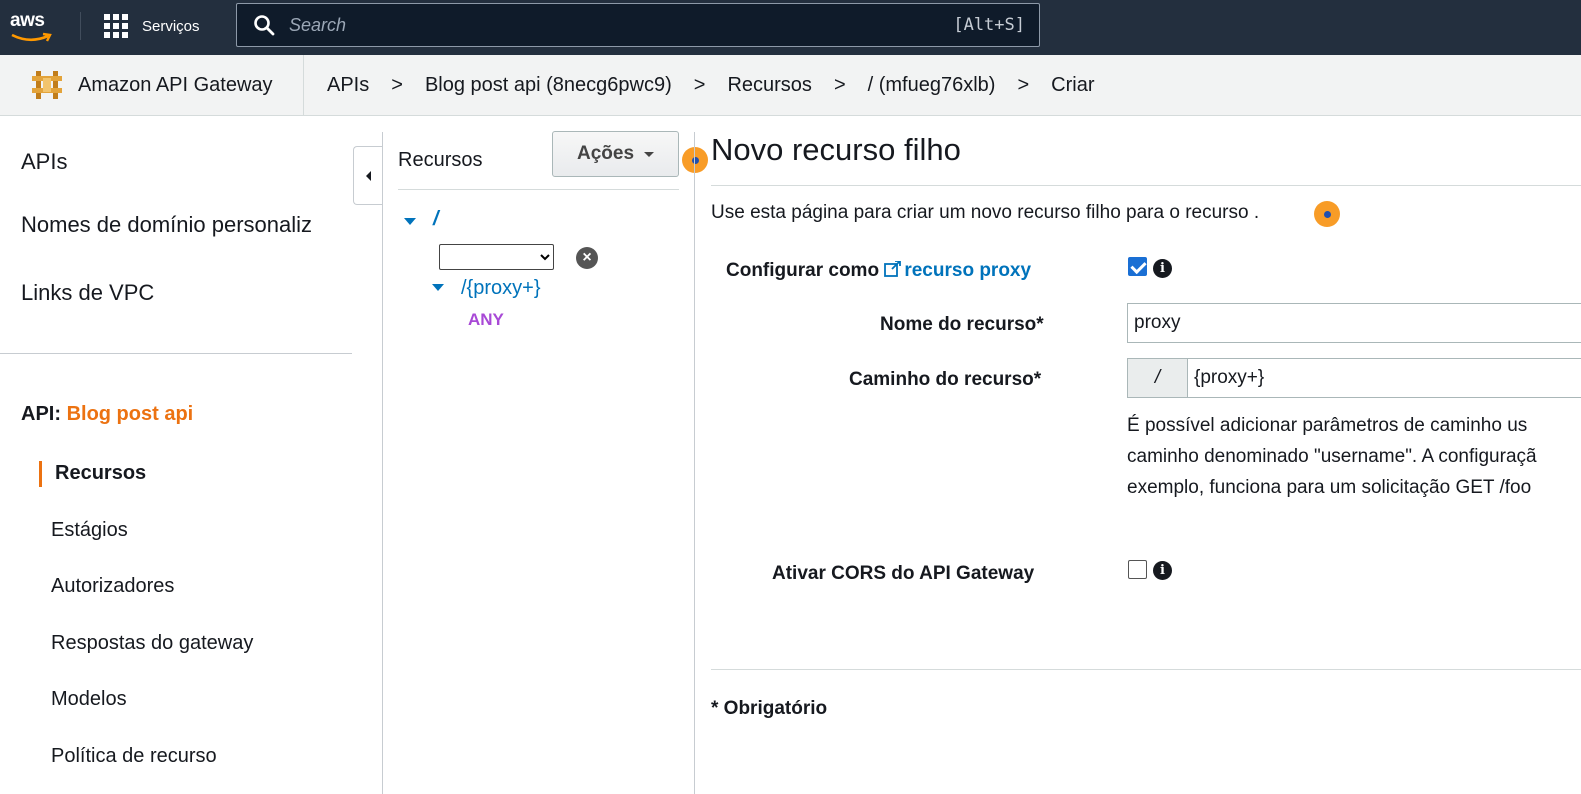  Describe the element at coordinates (968, 270) in the screenshot. I see `proxy-link-text: recurso proxy` at that location.